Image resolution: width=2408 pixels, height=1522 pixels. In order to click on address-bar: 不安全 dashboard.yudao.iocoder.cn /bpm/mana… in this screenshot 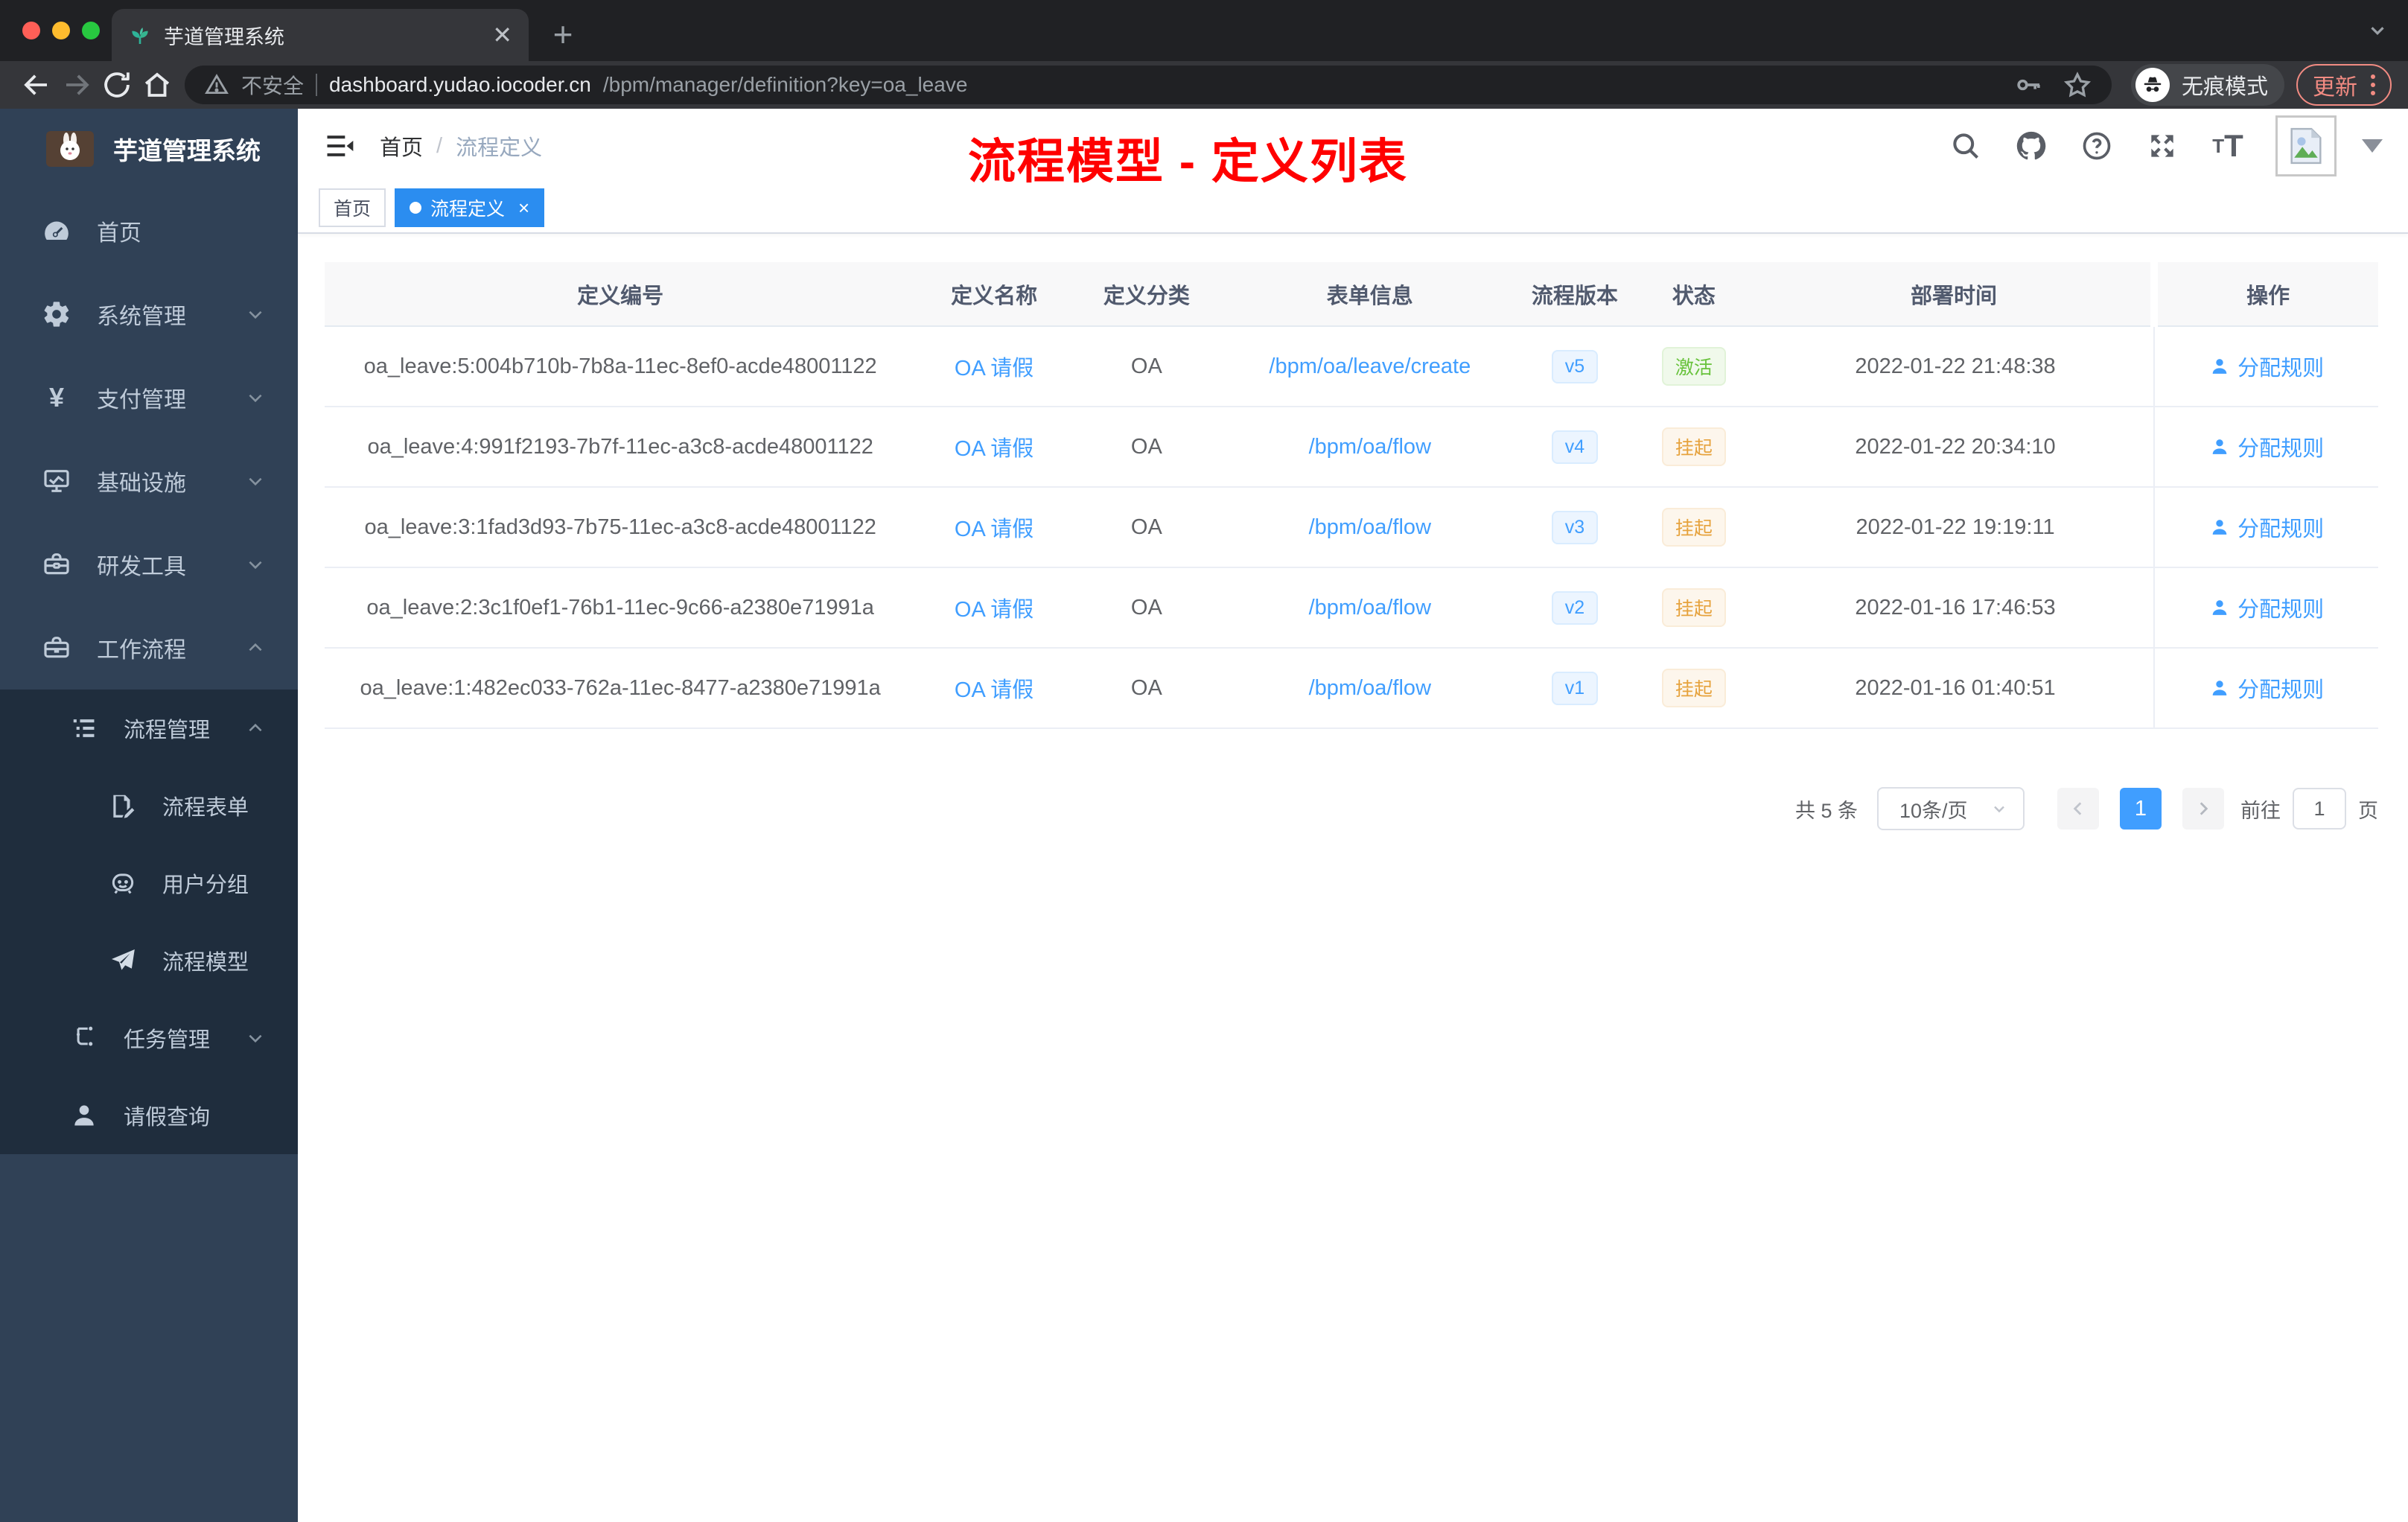, I will do `click(1148, 85)`.